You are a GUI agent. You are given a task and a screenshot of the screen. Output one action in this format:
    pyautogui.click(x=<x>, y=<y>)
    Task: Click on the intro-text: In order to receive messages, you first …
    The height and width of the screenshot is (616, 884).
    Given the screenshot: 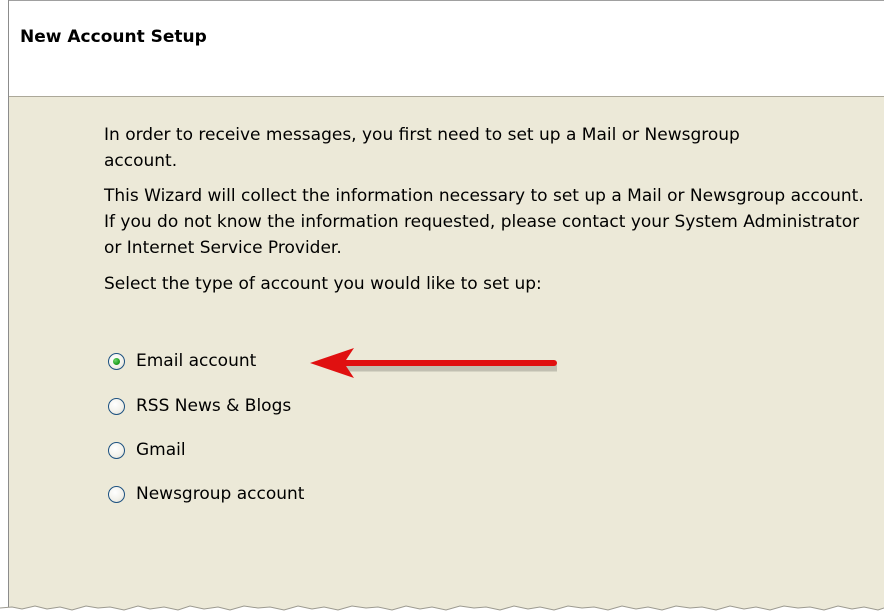 What is the action you would take?
    pyautogui.click(x=422, y=148)
    